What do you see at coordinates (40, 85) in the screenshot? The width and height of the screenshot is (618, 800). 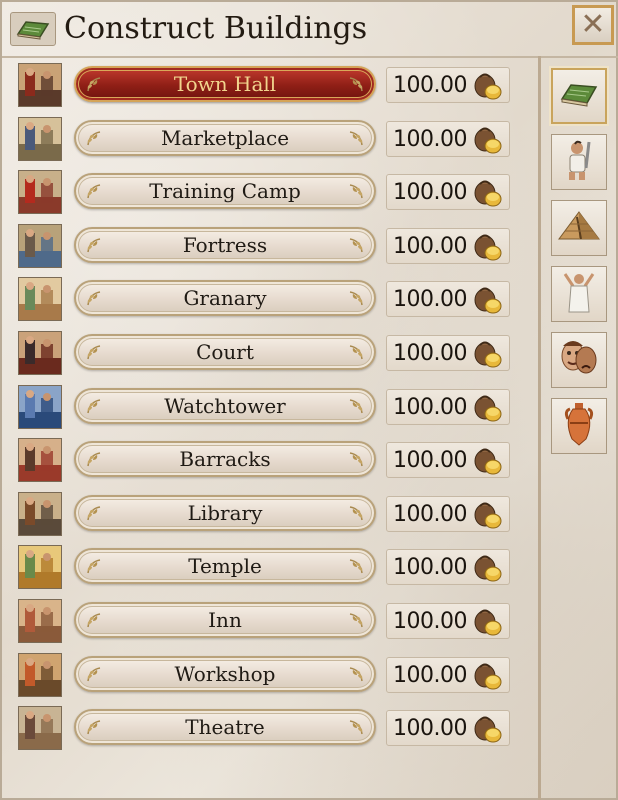 I see `town-hall-thumbnail` at bounding box center [40, 85].